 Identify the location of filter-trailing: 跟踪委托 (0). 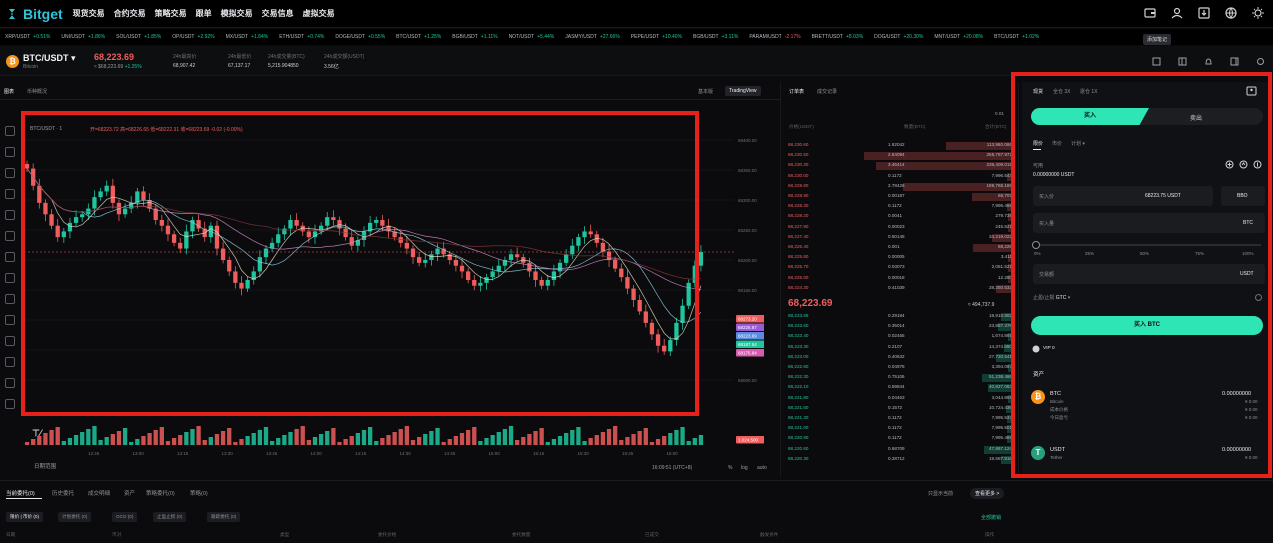
(224, 517).